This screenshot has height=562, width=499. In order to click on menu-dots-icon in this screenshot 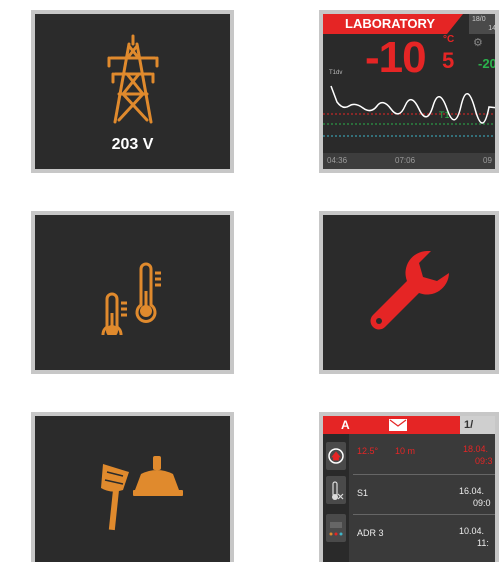, I will do `click(336, 529)`.